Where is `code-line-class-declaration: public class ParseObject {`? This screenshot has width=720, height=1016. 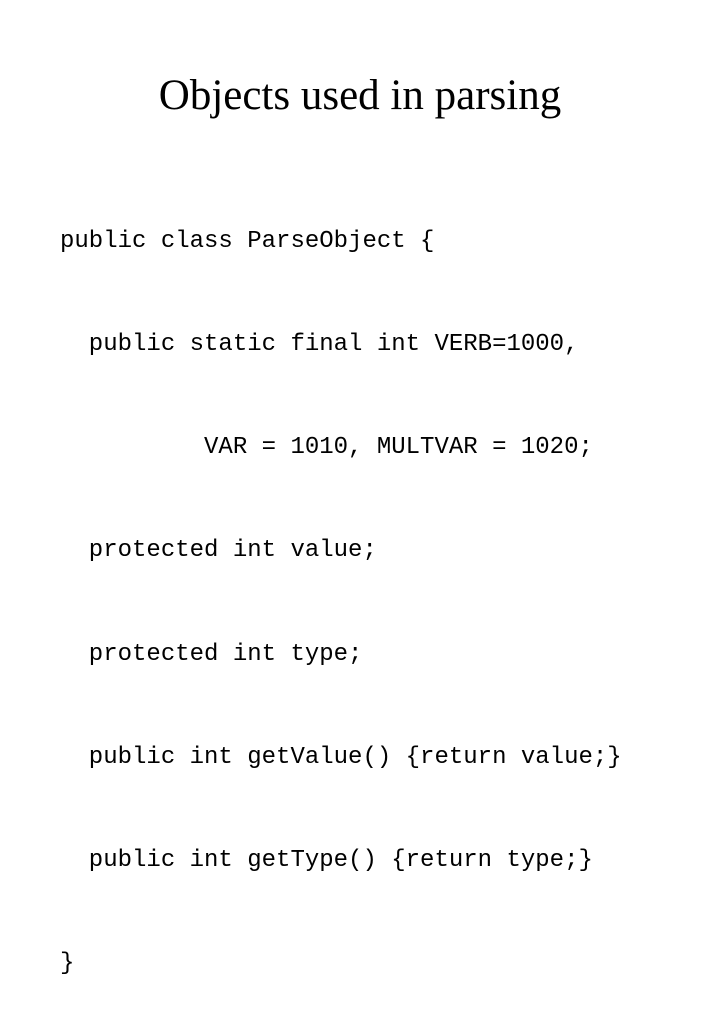
code-line-class-declaration: public class ParseObject { is located at coordinates (247, 241).